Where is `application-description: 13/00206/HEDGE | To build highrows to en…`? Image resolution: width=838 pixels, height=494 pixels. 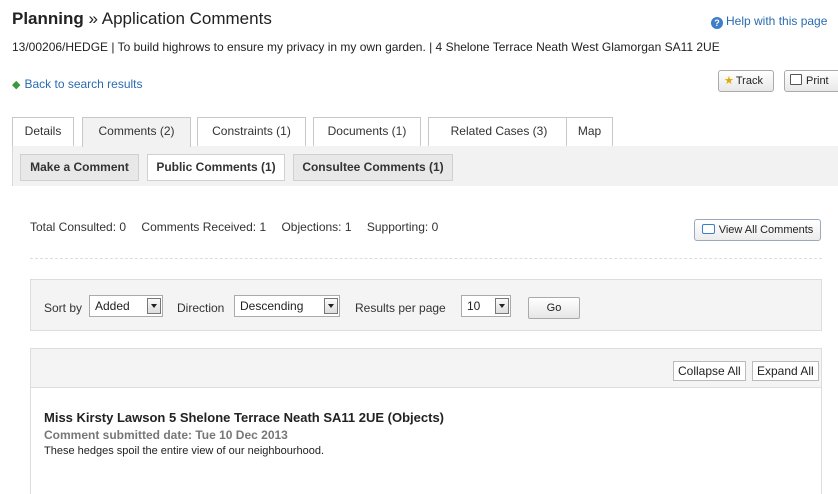 application-description: 13/00206/HEDGE | To build highrows to en… is located at coordinates (366, 47).